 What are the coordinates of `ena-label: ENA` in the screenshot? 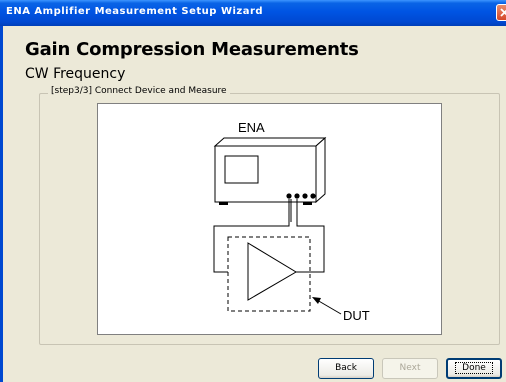 It's located at (251, 127).